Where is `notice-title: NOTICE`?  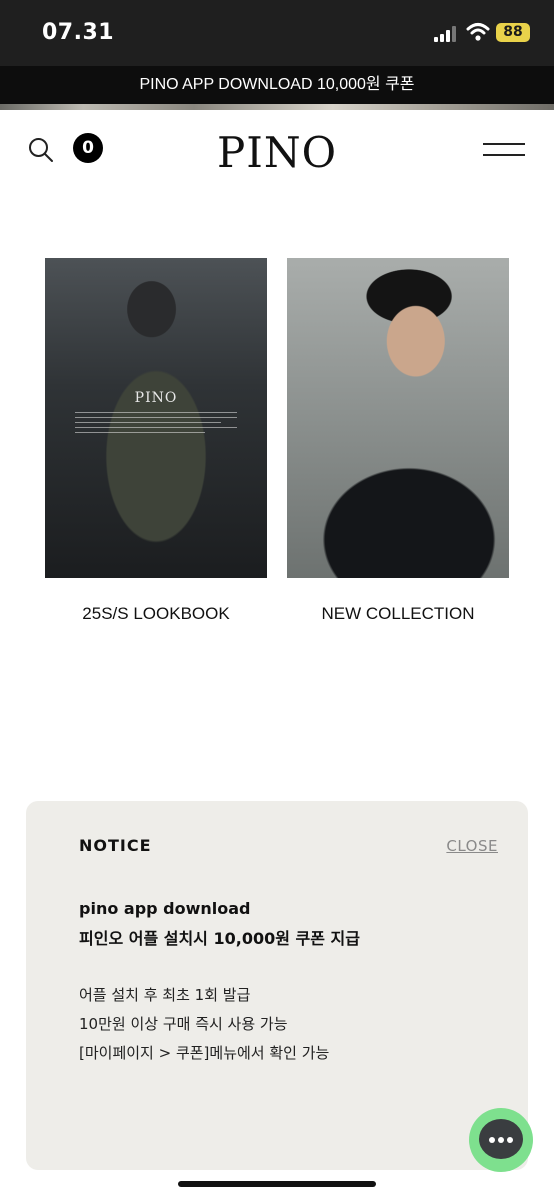 notice-title: NOTICE is located at coordinates (115, 845).